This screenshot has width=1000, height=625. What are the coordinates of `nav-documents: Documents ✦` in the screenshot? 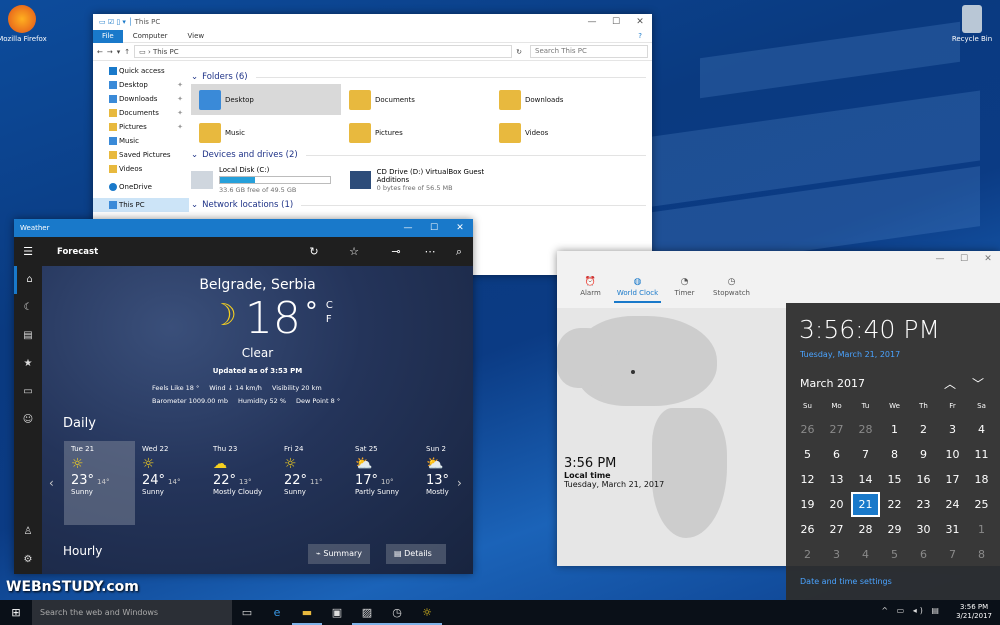 It's located at (141, 113).